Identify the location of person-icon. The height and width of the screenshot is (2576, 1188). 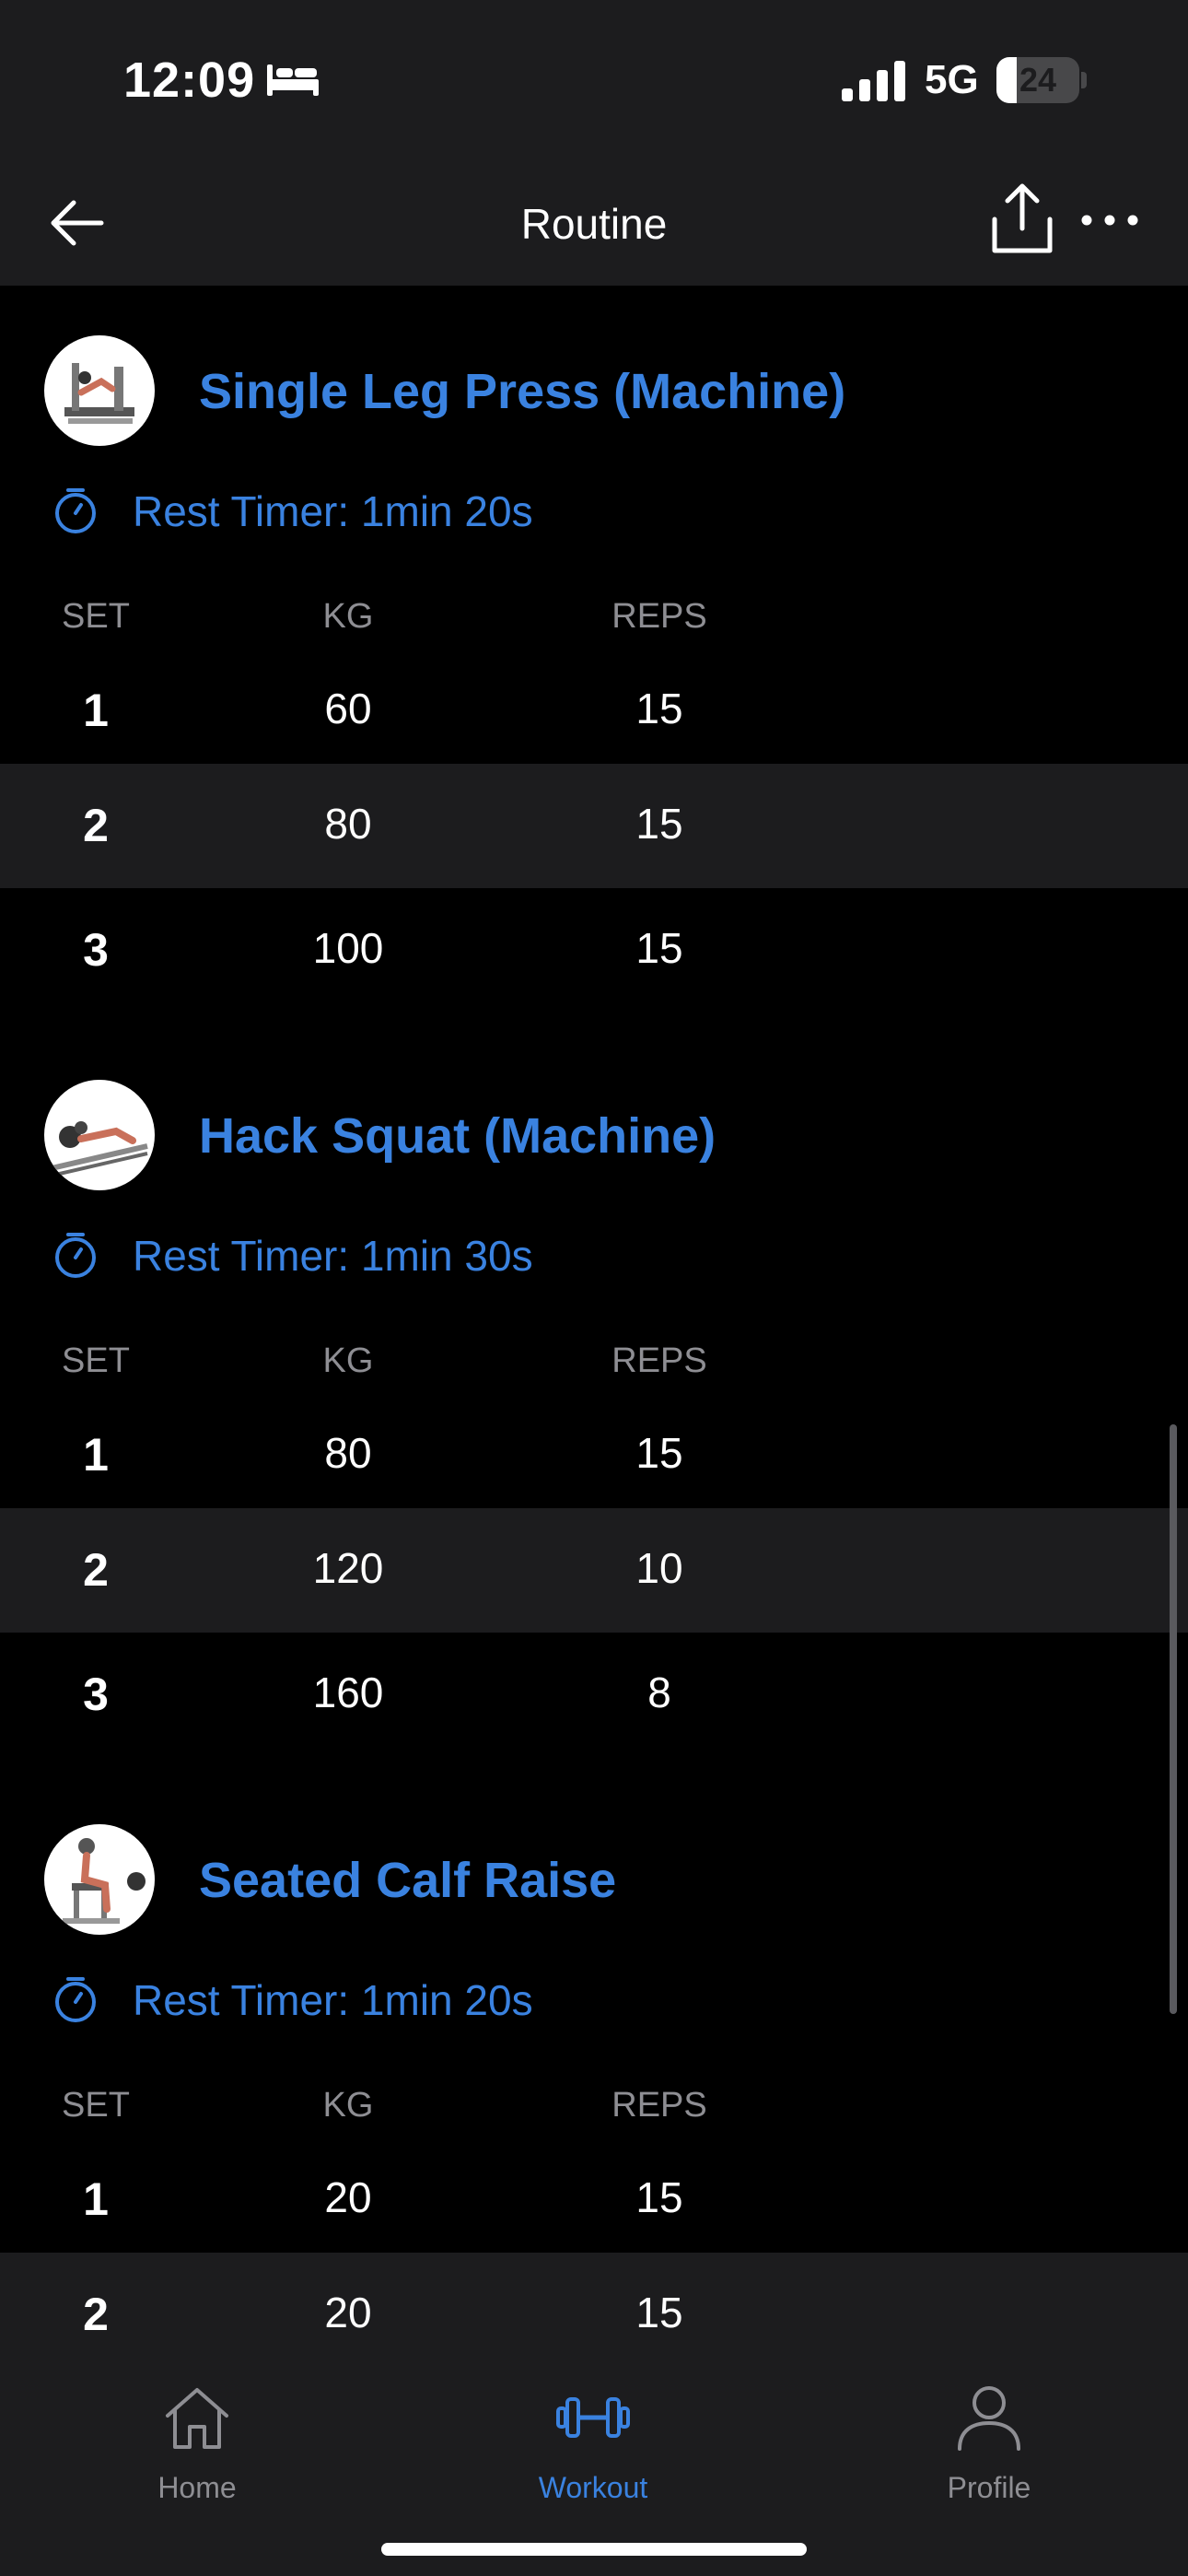
(989, 2418).